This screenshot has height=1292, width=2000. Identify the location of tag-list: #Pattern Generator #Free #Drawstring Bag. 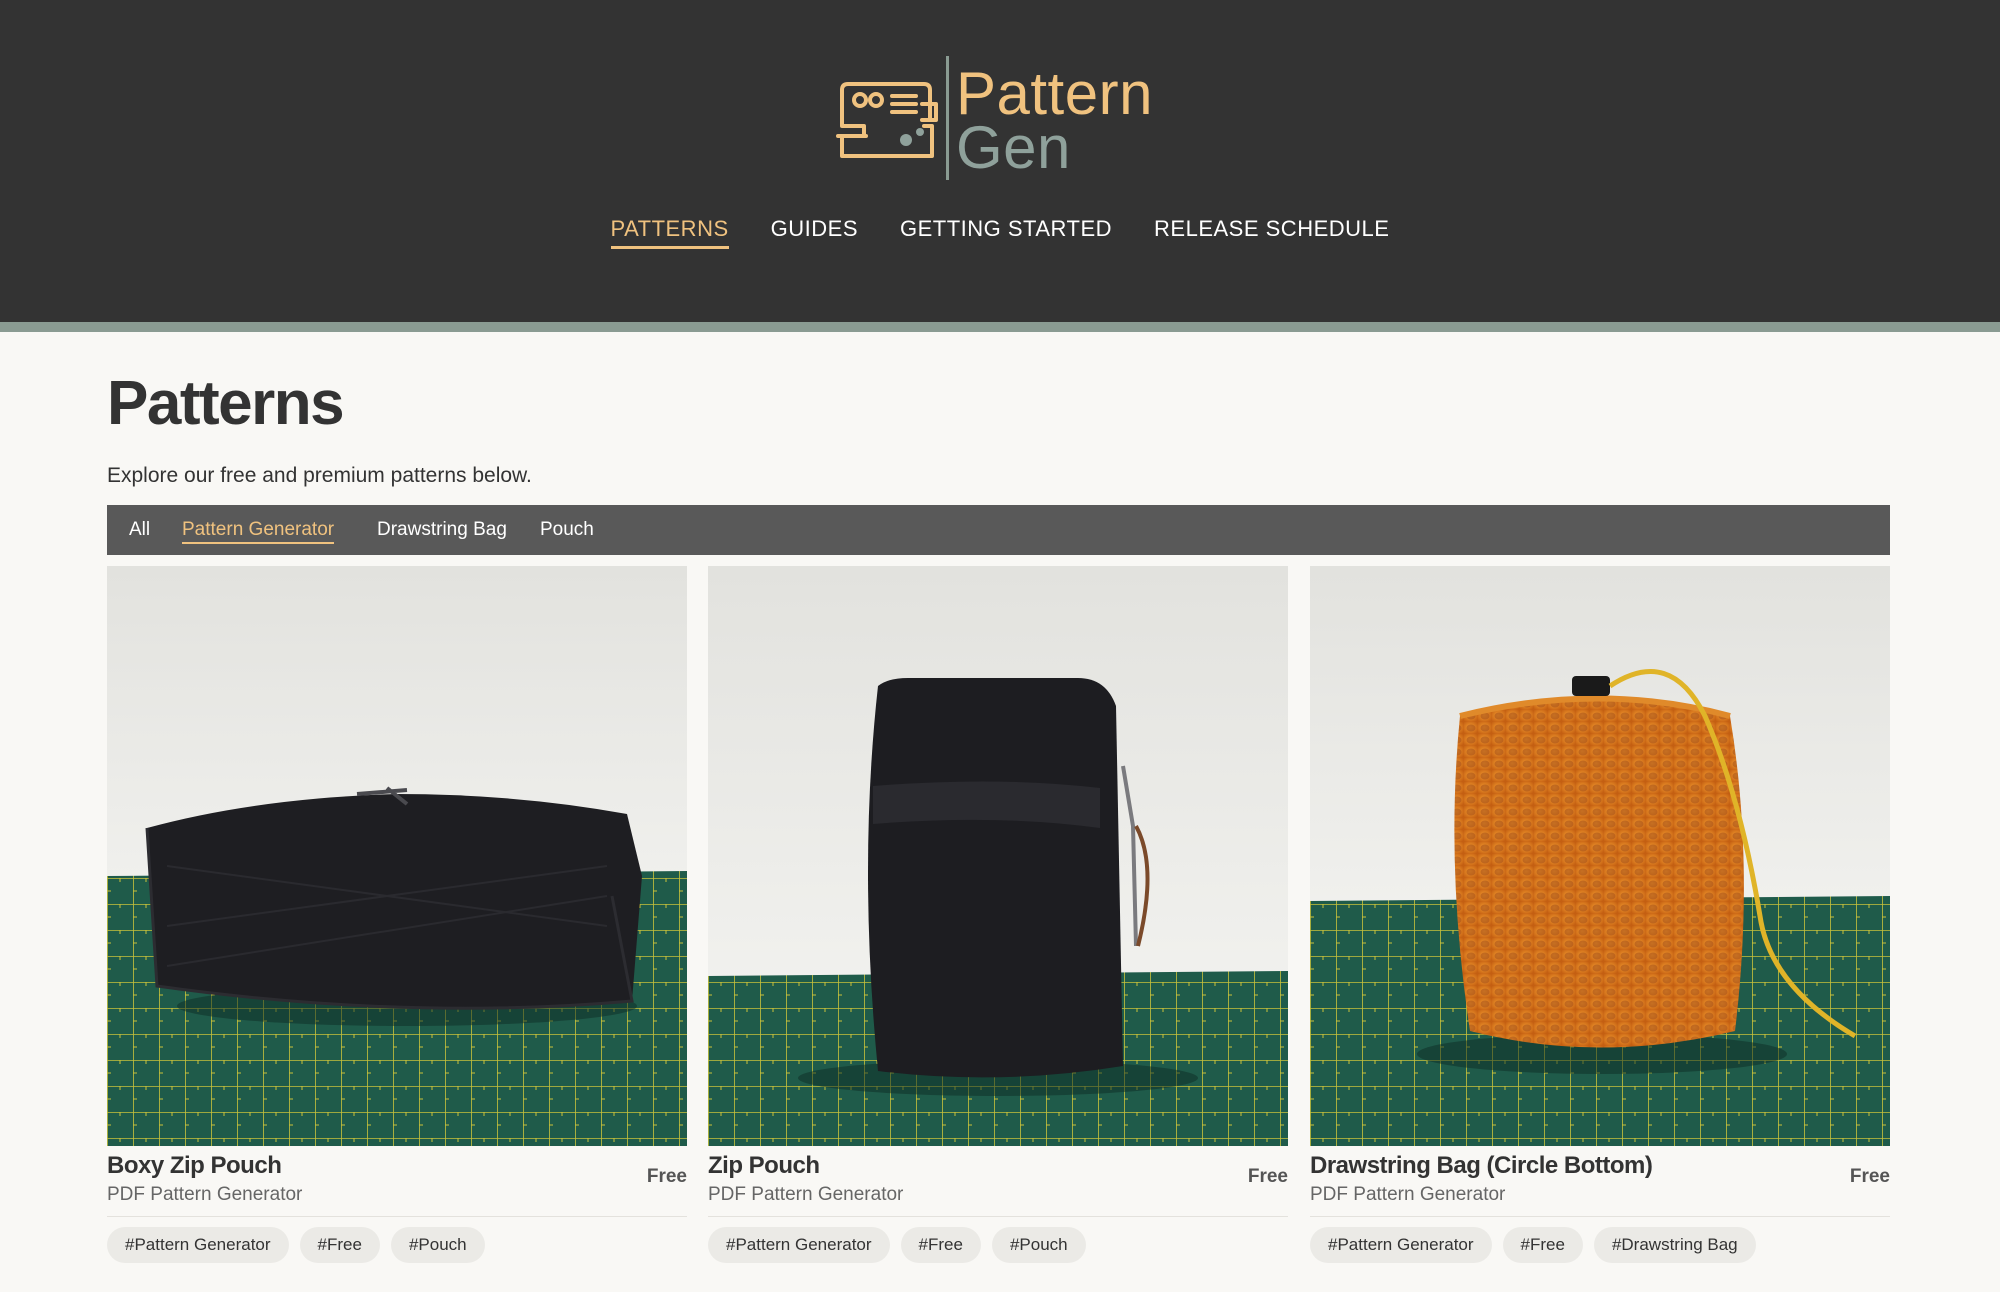
(1538, 1245).